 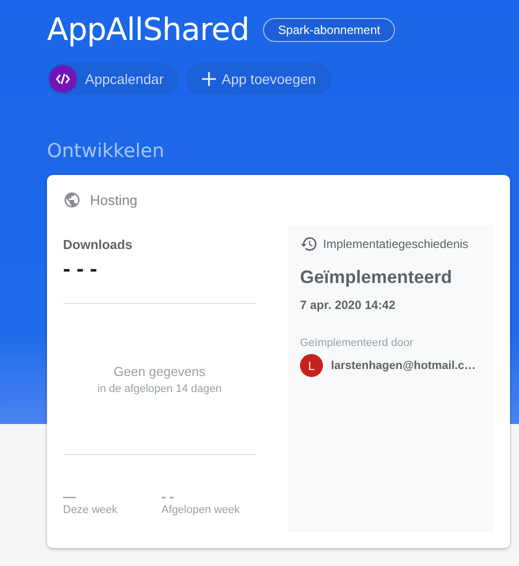 What do you see at coordinates (90, 510) in the screenshot?
I see `stat-label: Deze week` at bounding box center [90, 510].